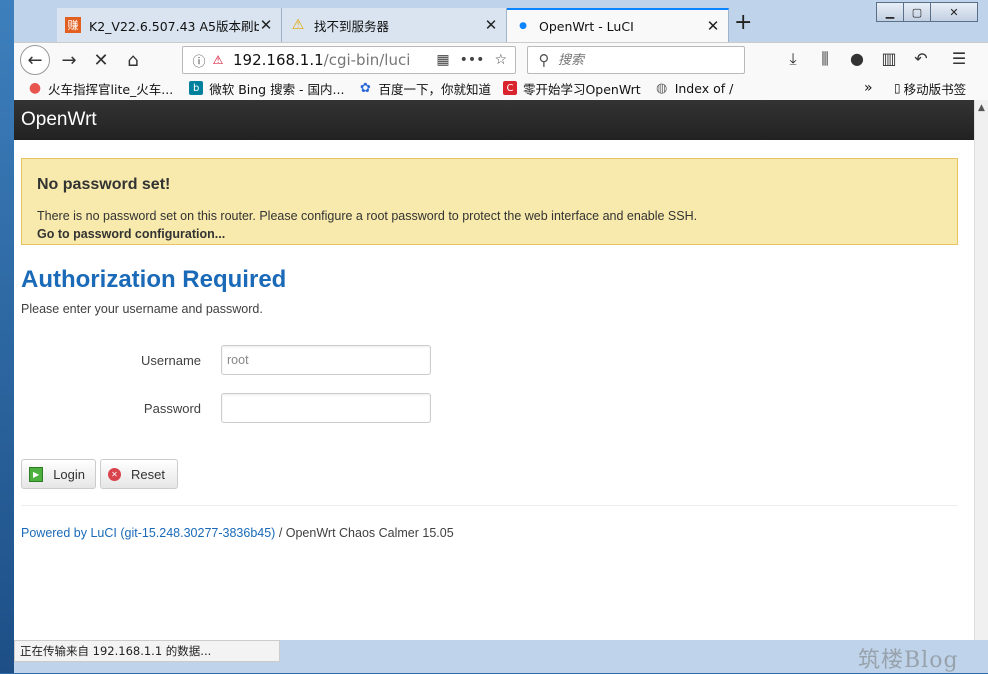 The height and width of the screenshot is (674, 988). What do you see at coordinates (908, 660) in the screenshot?
I see `watermark: 筑楼Blog` at bounding box center [908, 660].